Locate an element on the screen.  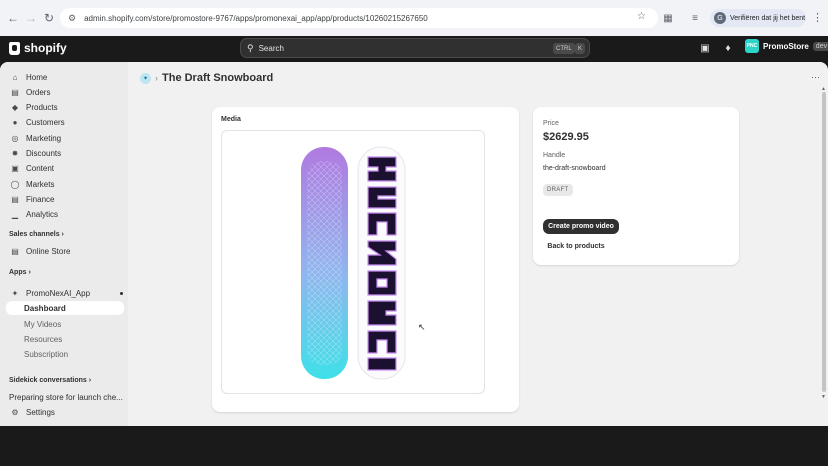
store-dev-tag: dev is located at coordinates (820, 46).